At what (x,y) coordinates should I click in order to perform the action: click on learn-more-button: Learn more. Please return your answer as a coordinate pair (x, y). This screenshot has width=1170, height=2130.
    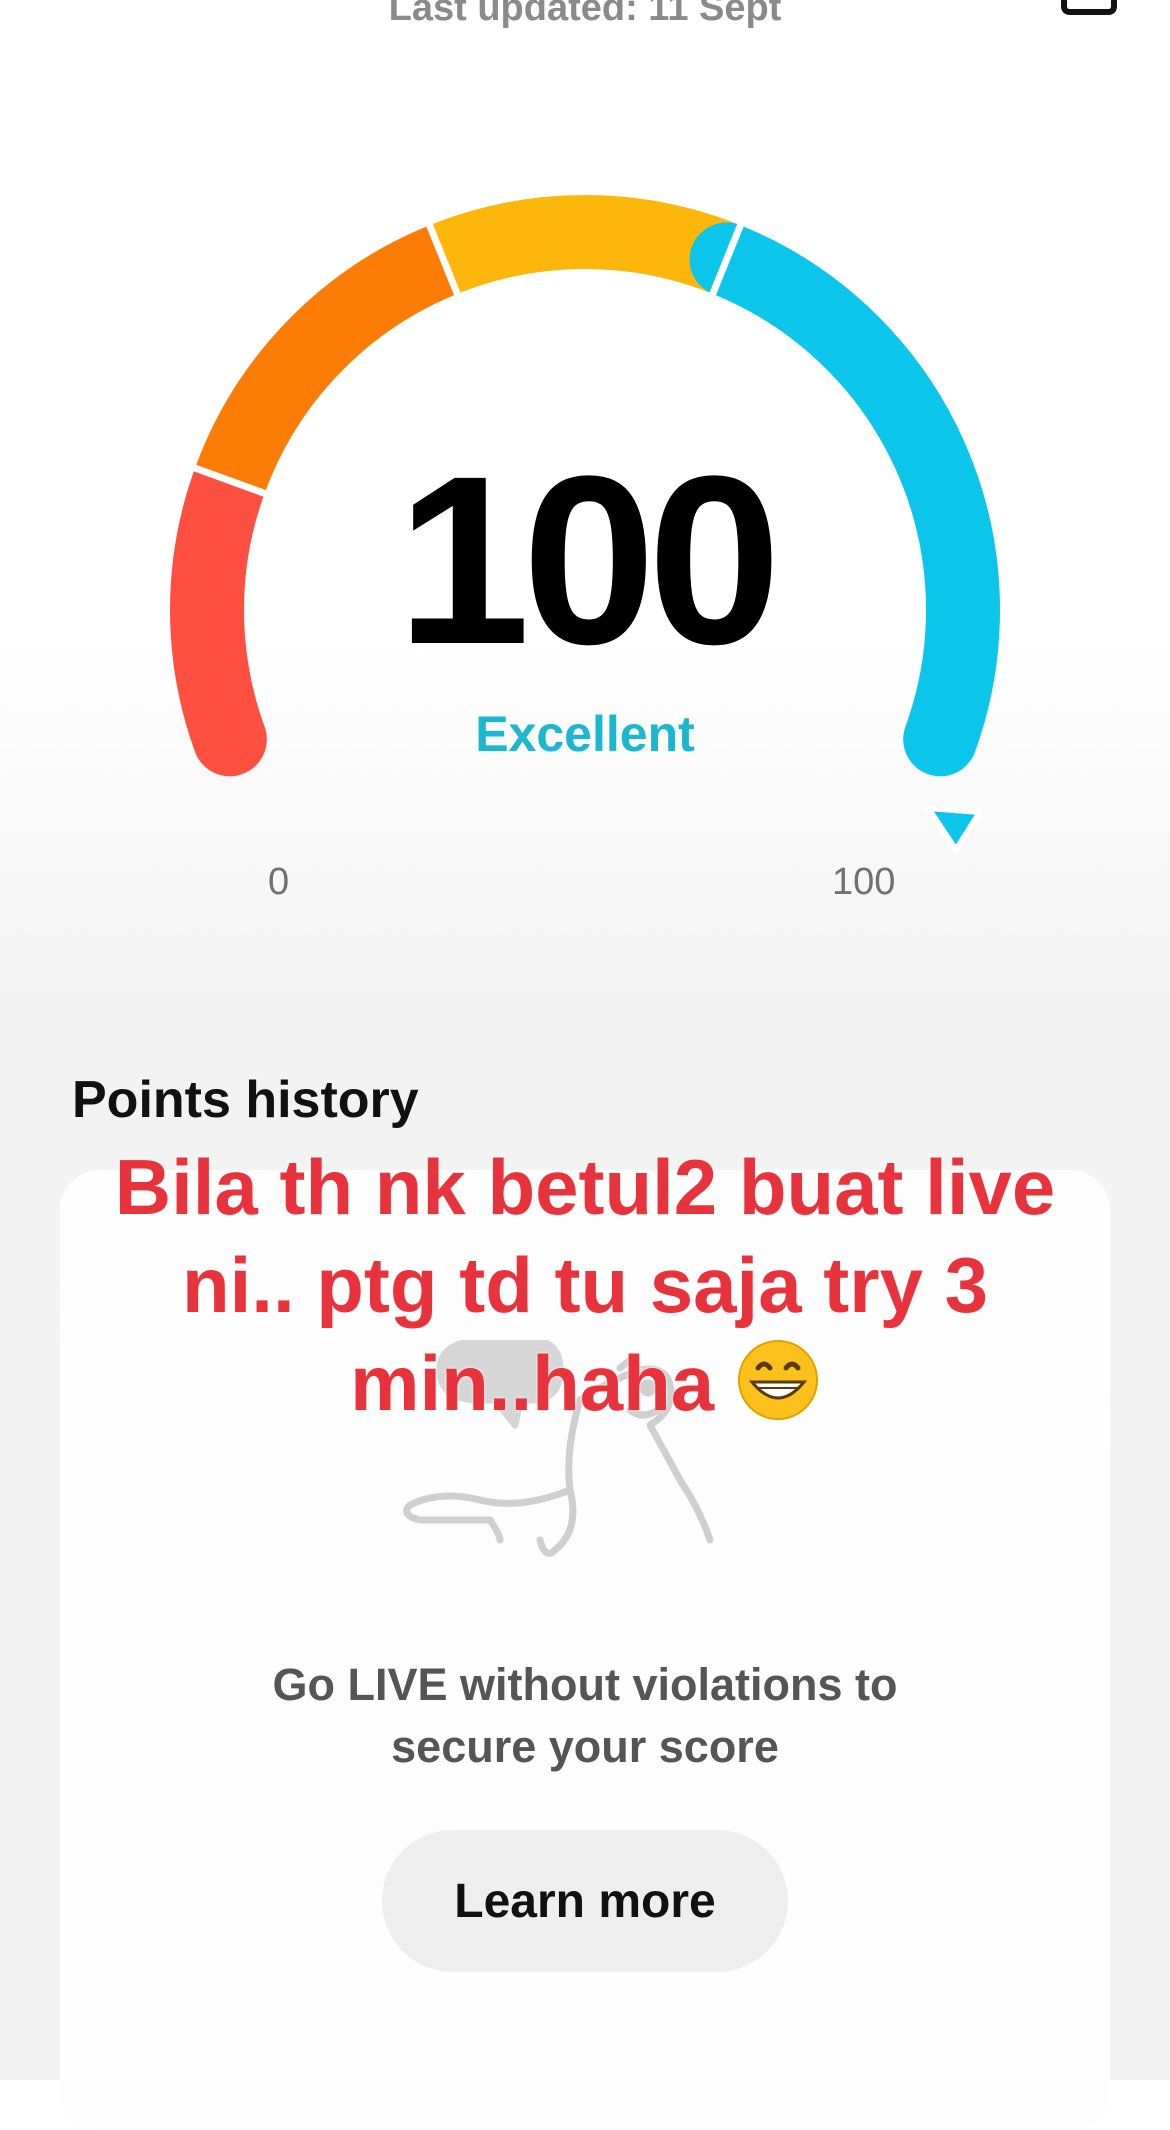
    Looking at the image, I should click on (585, 1901).